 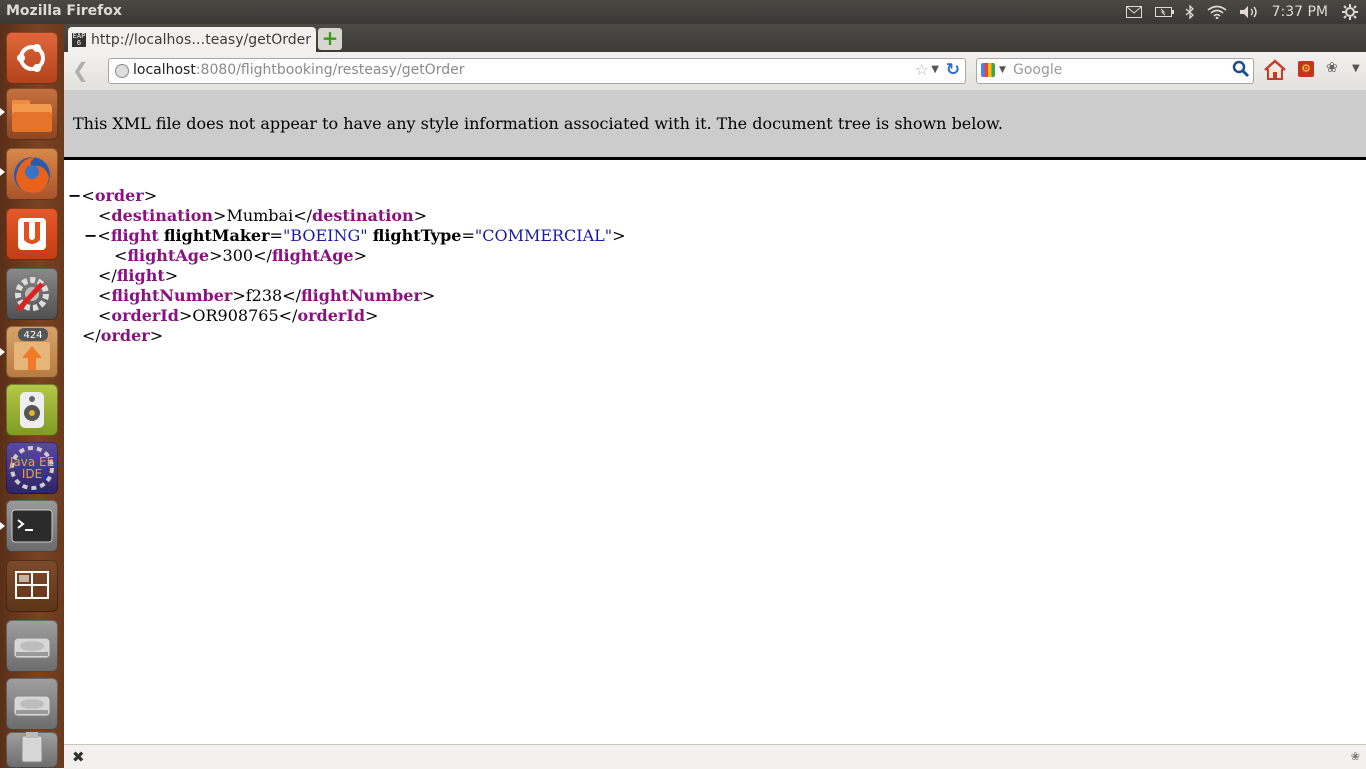 I want to click on update-manager-icon: 424, so click(x=32, y=352).